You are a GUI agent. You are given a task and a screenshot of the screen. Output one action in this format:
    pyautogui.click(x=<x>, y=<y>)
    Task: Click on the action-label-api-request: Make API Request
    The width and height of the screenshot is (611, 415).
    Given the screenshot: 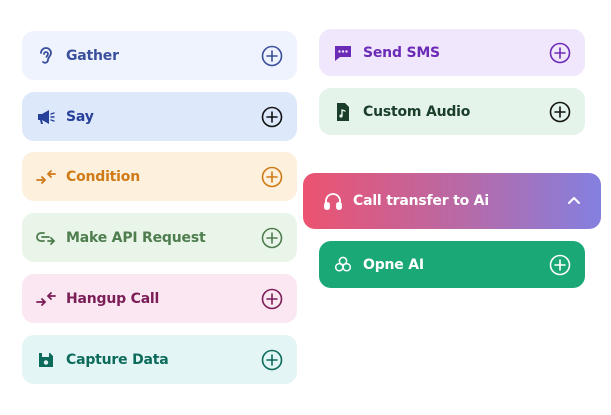 What is the action you would take?
    pyautogui.click(x=136, y=237)
    